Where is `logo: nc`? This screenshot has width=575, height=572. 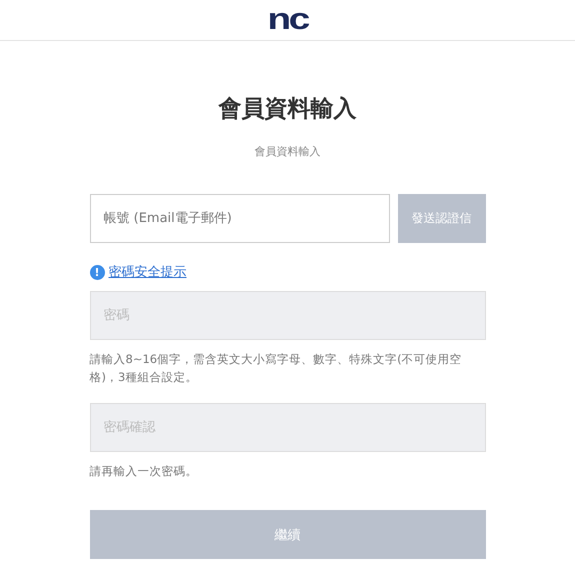
logo: nc is located at coordinates (287, 20).